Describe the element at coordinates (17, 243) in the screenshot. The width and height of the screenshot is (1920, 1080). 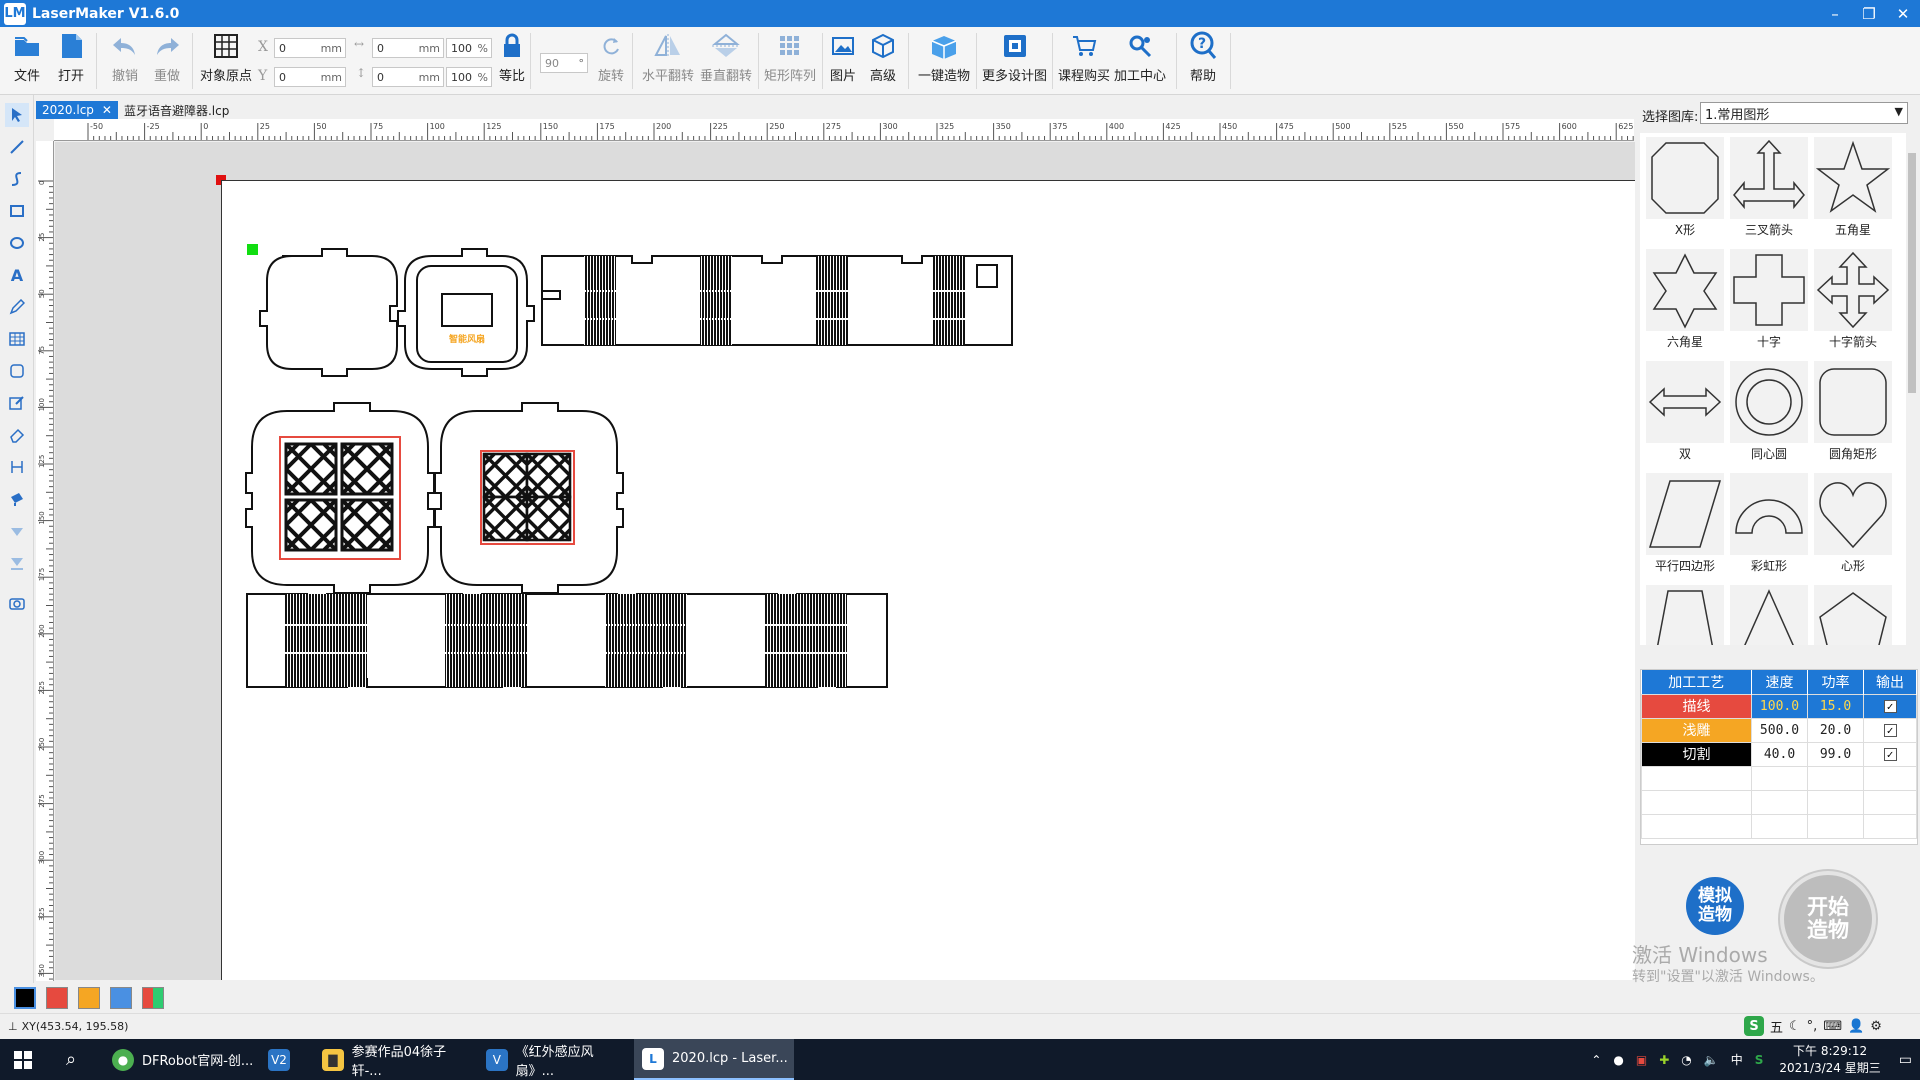
I see `ellipse-tool-icon` at that location.